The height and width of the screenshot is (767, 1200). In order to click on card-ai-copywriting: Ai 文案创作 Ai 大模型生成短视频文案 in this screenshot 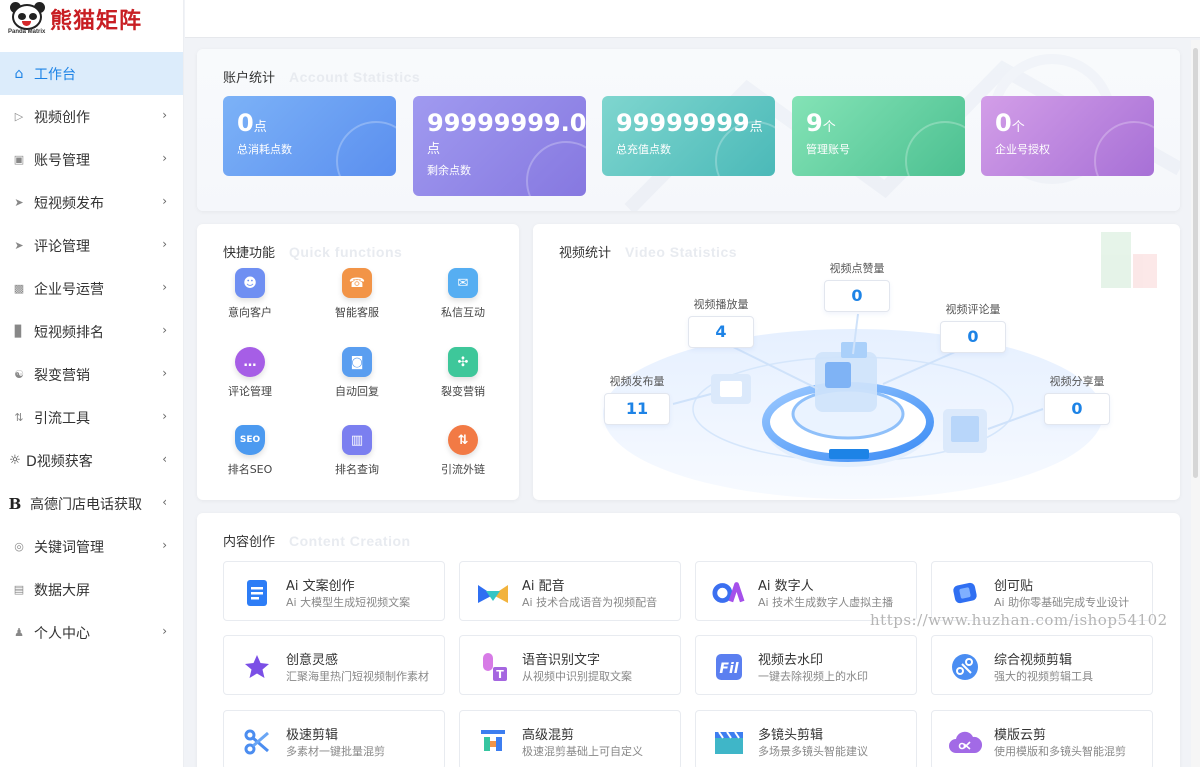, I will do `click(334, 591)`.